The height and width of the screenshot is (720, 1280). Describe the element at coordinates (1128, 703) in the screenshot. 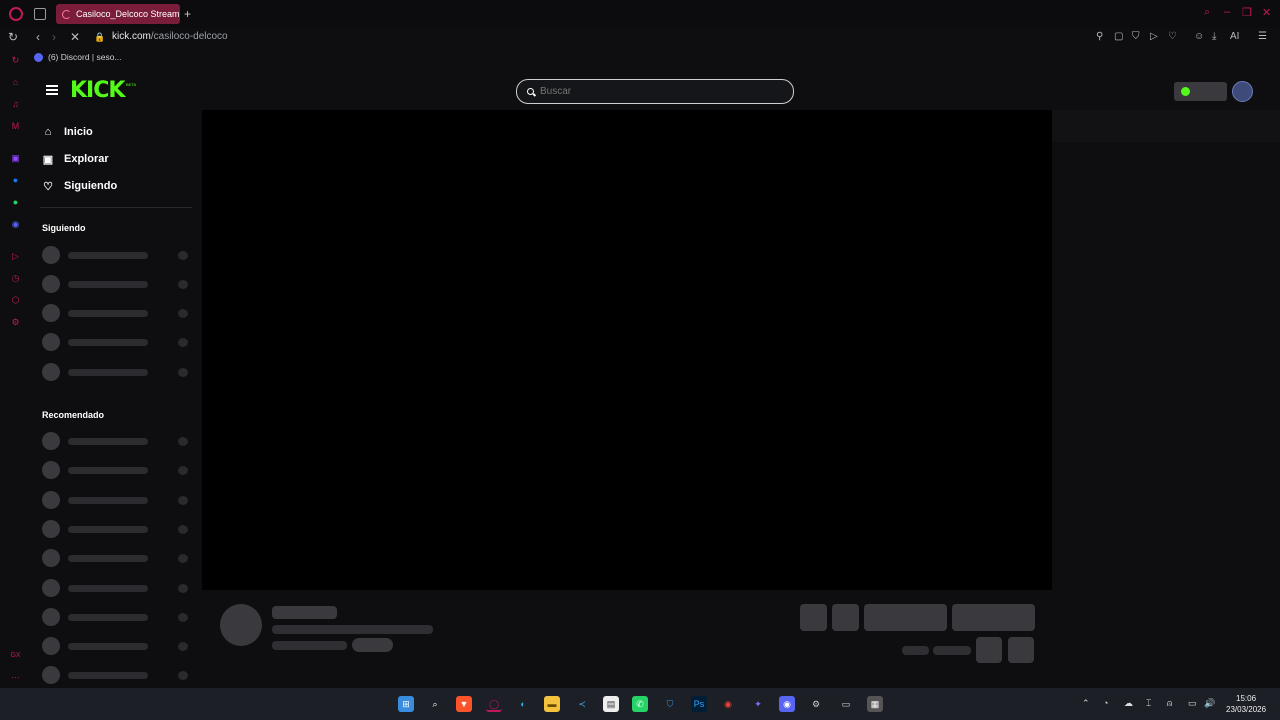

I see `tray-cloud-icon: ☁` at that location.